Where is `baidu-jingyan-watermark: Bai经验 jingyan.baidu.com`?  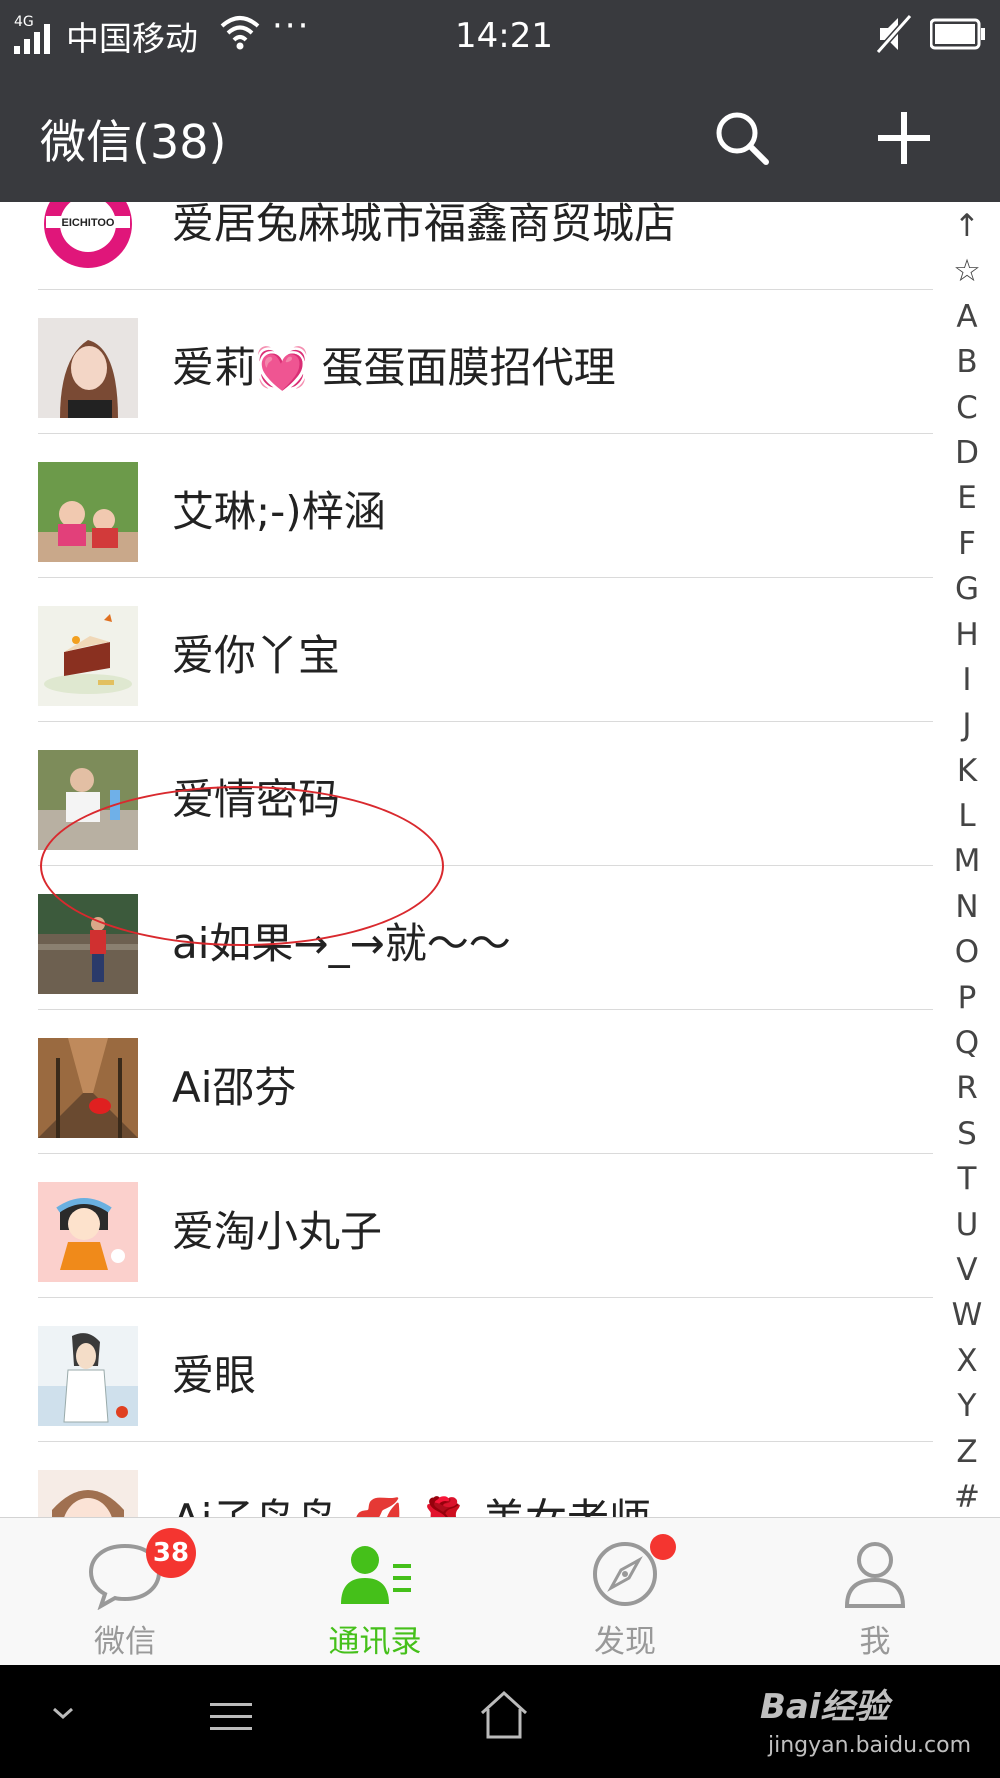 baidu-jingyan-watermark: Bai经验 jingyan.baidu.com is located at coordinates (875, 1723).